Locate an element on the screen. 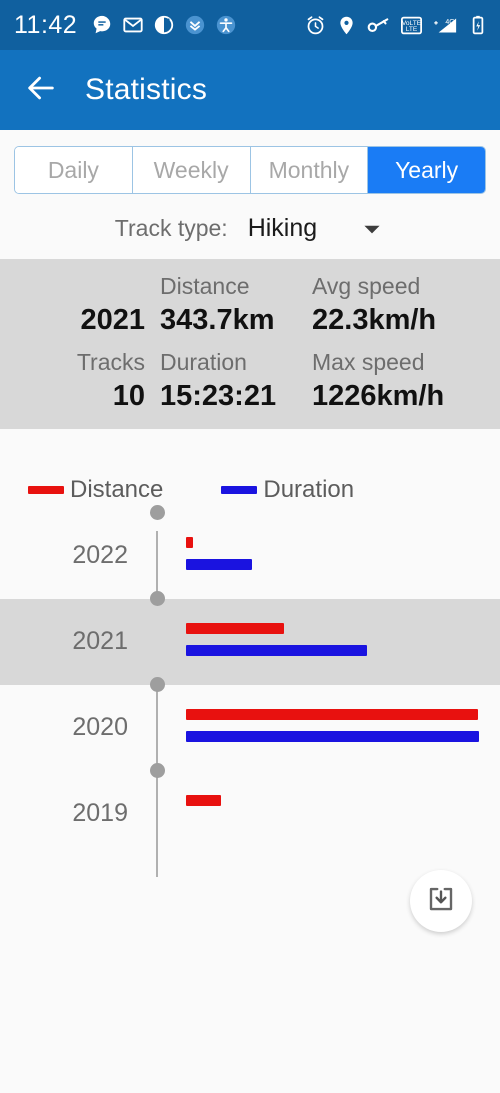 Image resolution: width=500 pixels, height=1093 pixels. app-bar: Statistics is located at coordinates (250, 90).